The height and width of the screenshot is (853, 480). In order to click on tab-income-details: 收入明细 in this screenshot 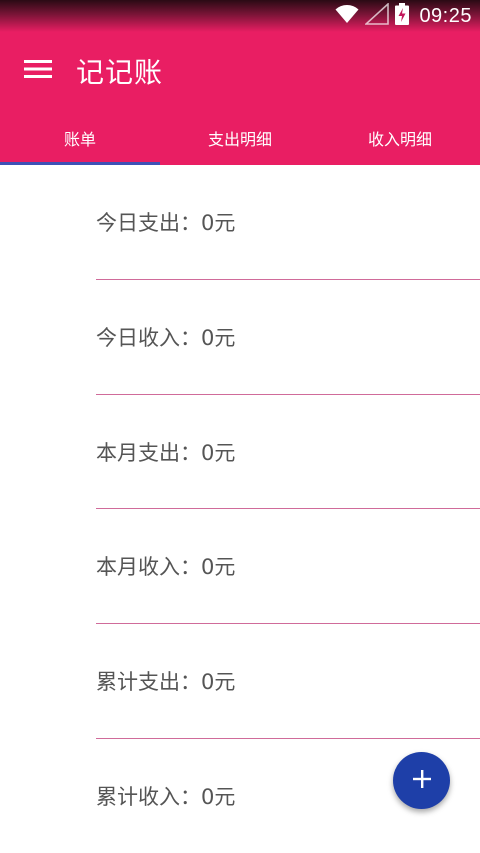, I will do `click(400, 137)`.